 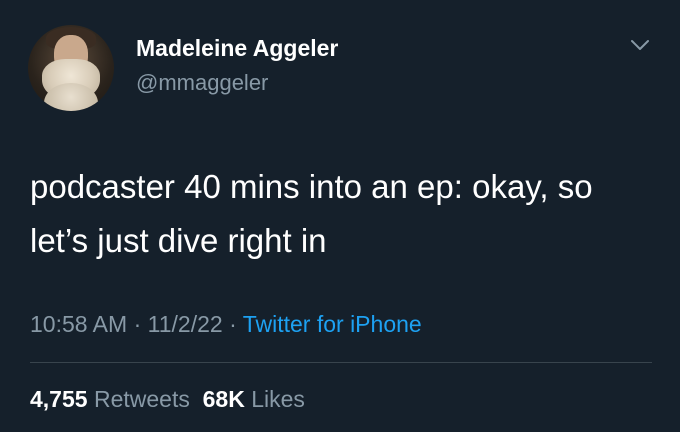 I want to click on author-handle: @mmaggeler, so click(x=202, y=83).